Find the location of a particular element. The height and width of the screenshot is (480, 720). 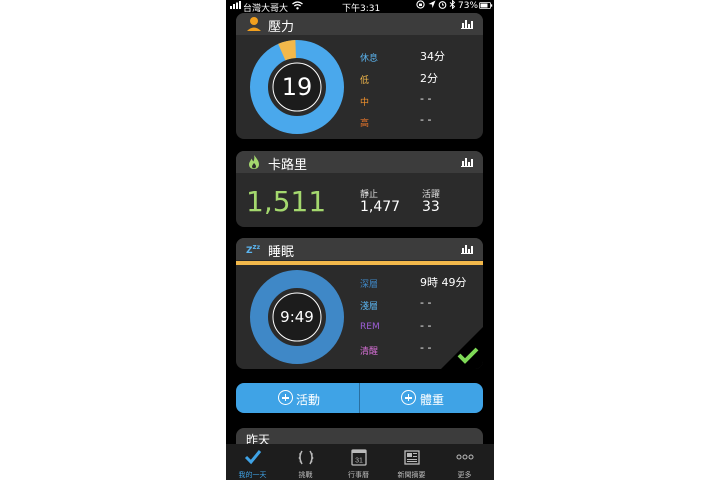

alarm-icon is located at coordinates (442, 6).